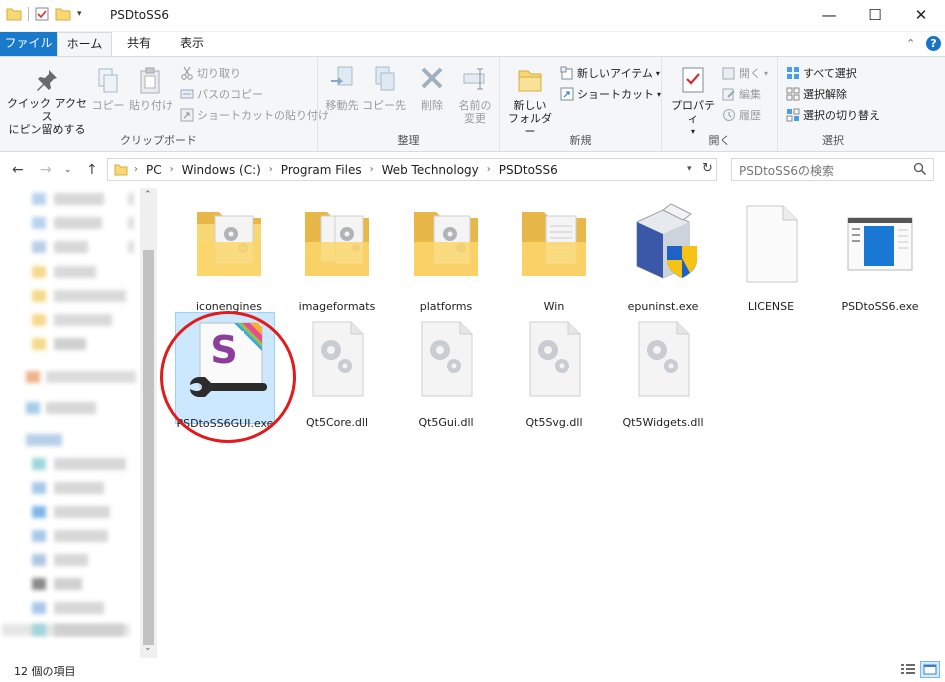 The width and height of the screenshot is (945, 682). I want to click on dll-gear-icon, so click(555, 359).